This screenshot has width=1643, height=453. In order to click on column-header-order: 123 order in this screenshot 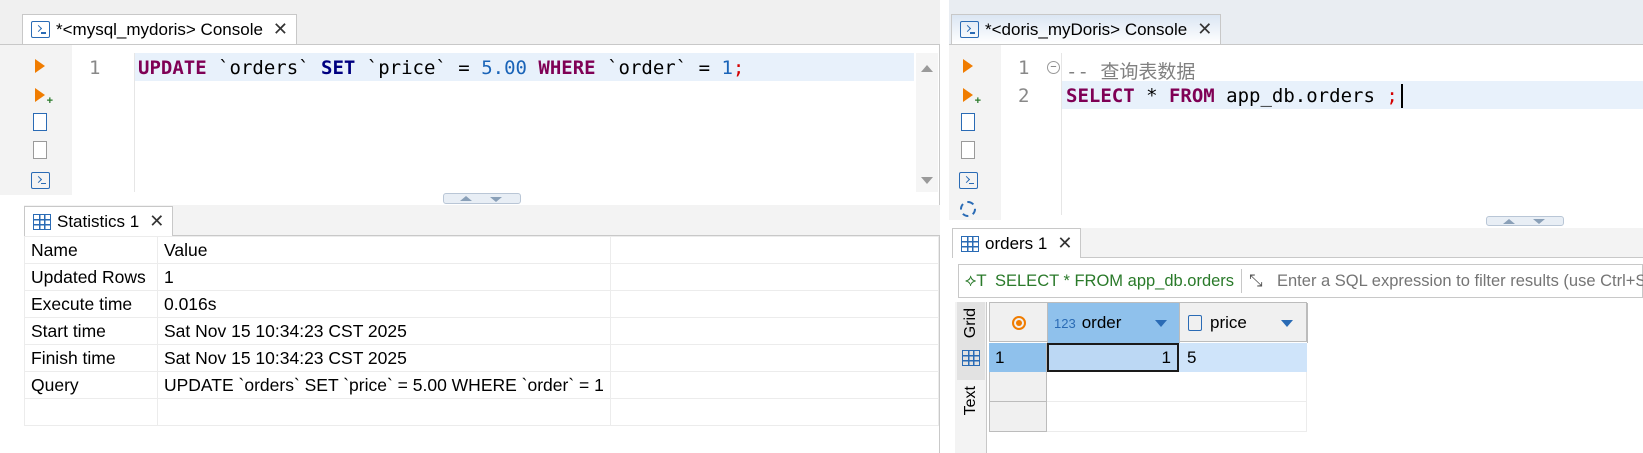, I will do `click(1114, 323)`.